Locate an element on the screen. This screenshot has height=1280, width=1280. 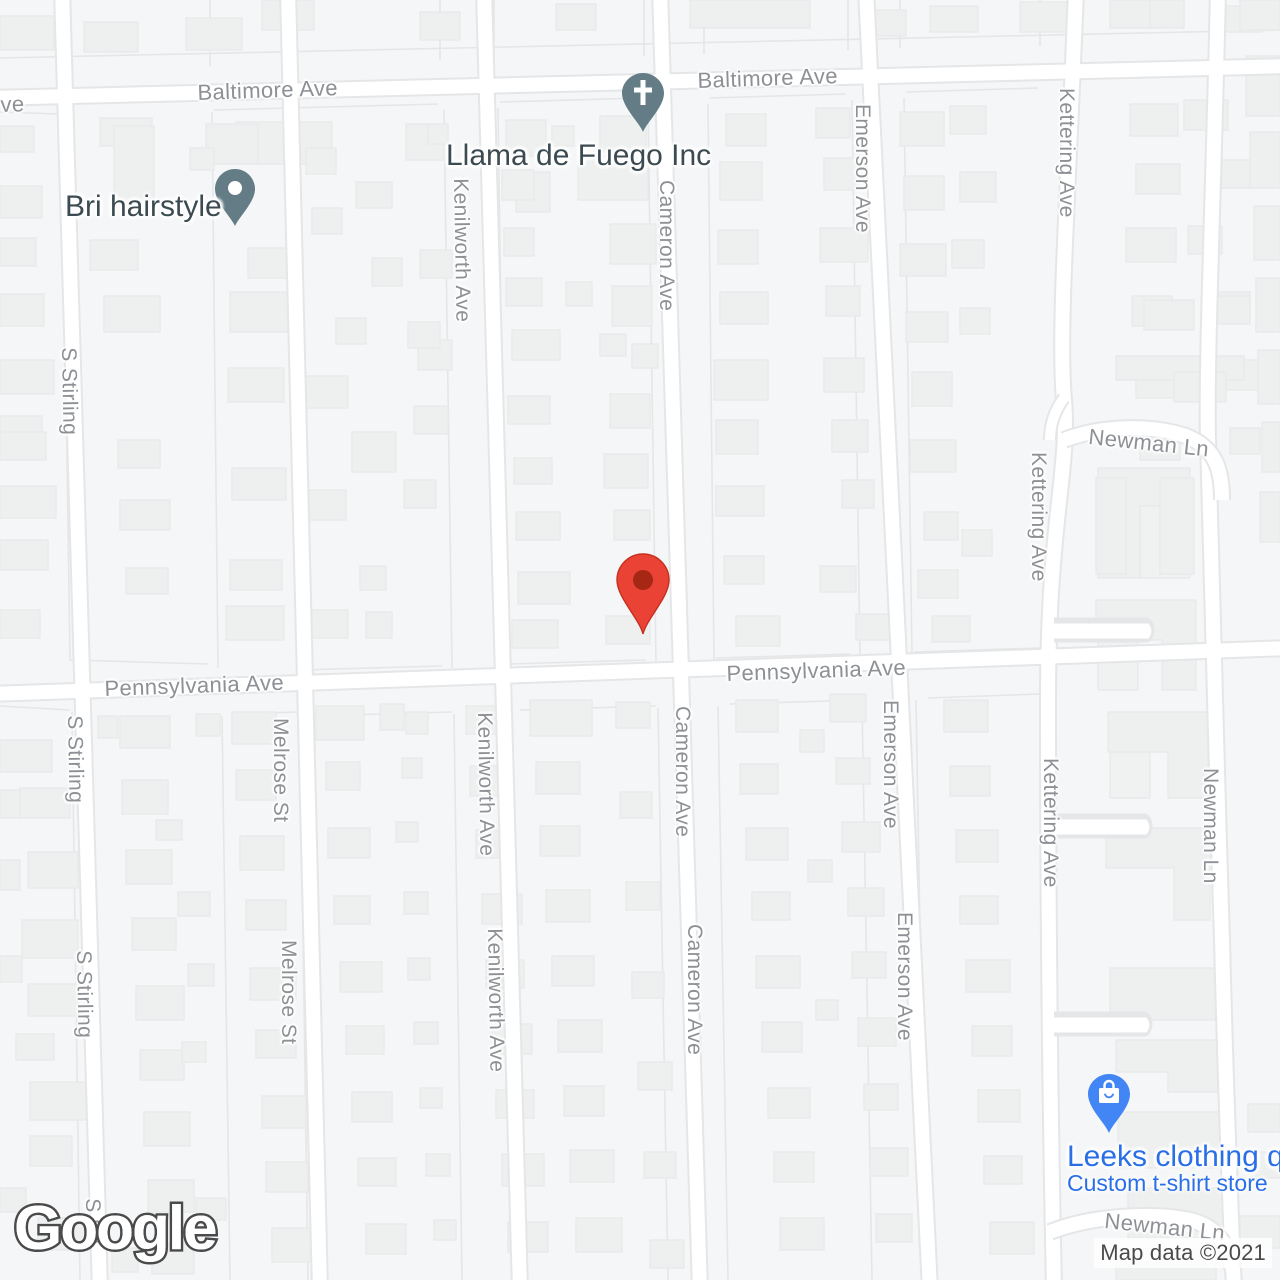
bri-hairstyle-label: Bri hairstyle is located at coordinates (143, 206).